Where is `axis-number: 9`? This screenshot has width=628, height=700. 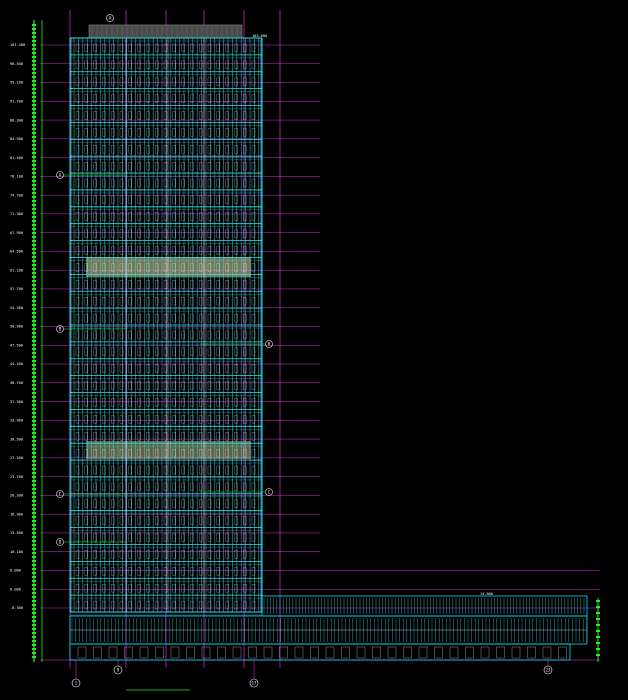 axis-number: 9 is located at coordinates (118, 669).